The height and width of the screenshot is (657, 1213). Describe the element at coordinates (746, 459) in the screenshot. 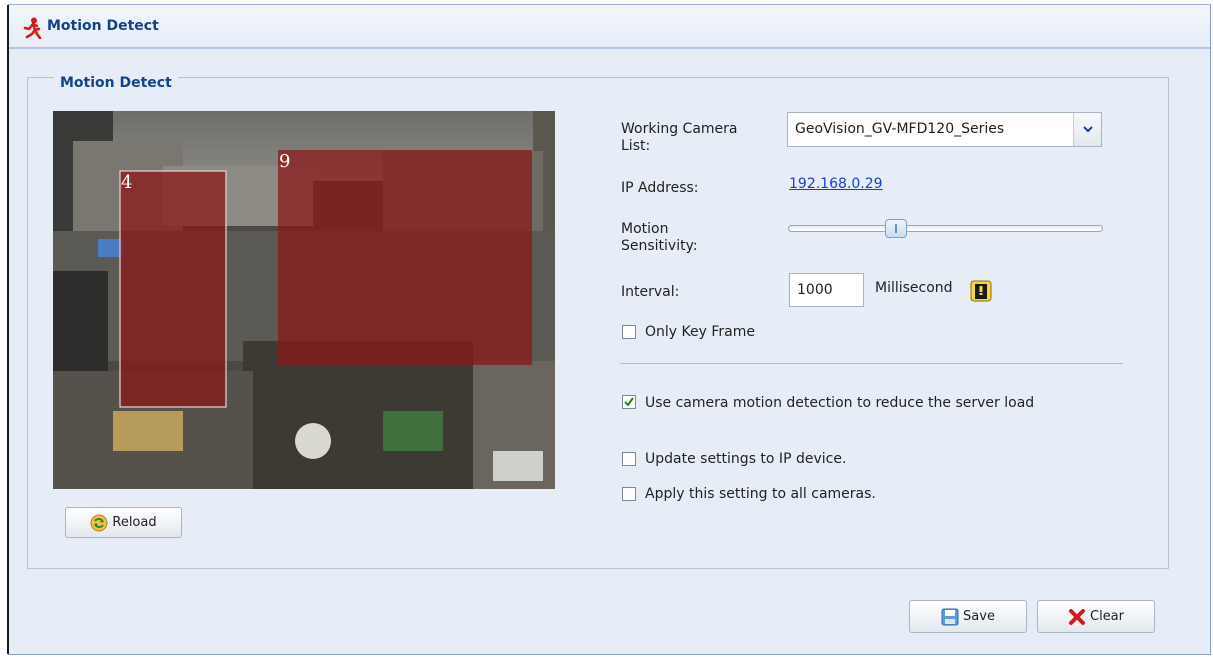

I see `update-settings-label: Update settings to IP device.` at that location.